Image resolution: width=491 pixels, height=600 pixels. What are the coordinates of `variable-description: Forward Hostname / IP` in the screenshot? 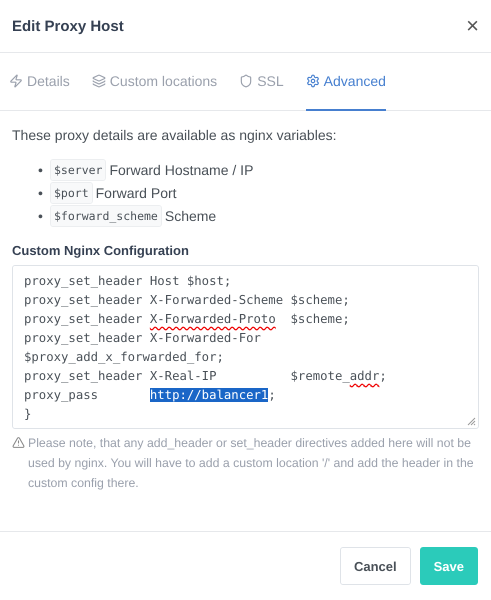 It's located at (181, 170).